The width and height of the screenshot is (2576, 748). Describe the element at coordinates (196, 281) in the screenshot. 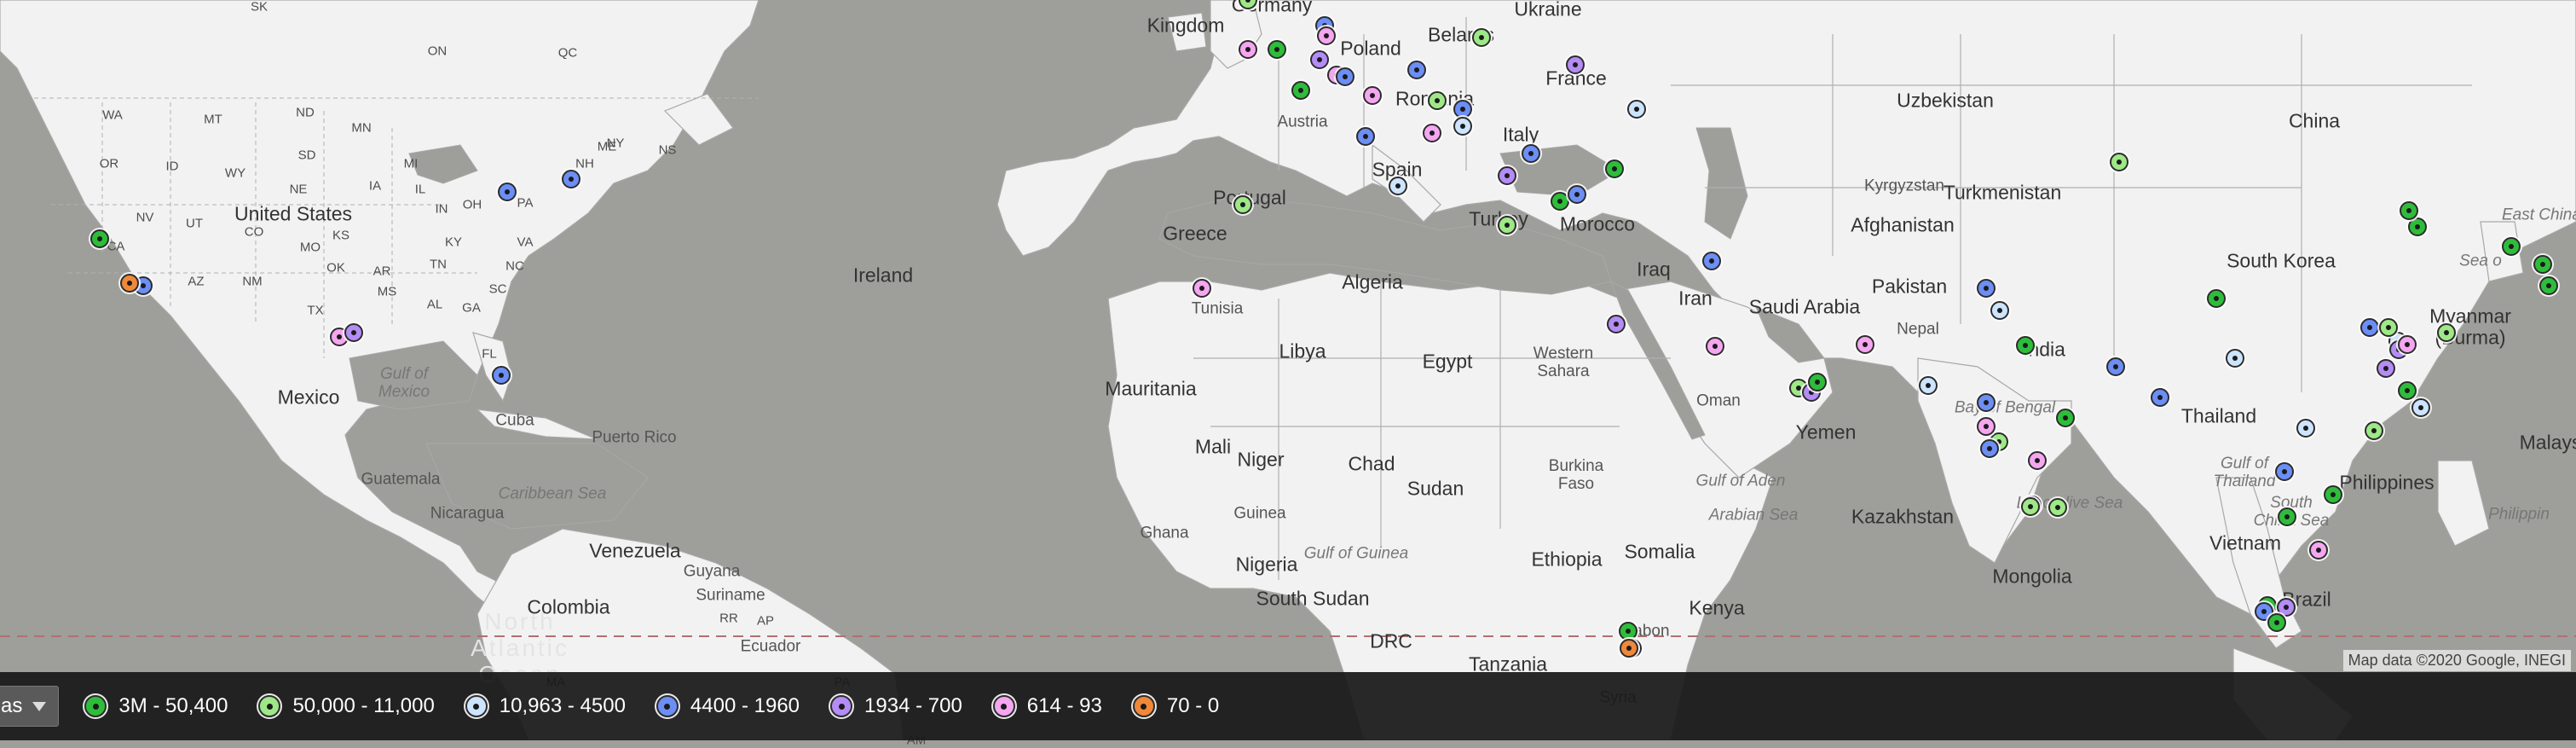

I see `map-label: AZ` at that location.